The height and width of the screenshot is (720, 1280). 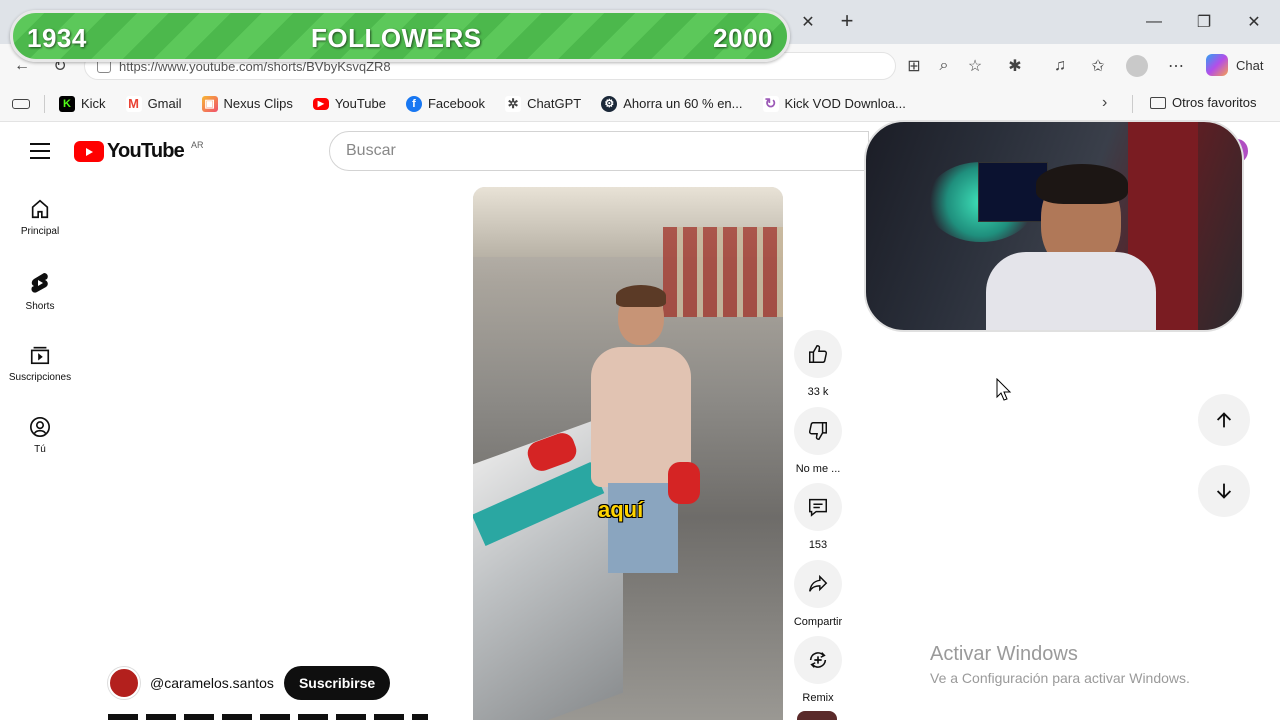 I want to click on bookmark-facebook: f Facebook, so click(x=445, y=103).